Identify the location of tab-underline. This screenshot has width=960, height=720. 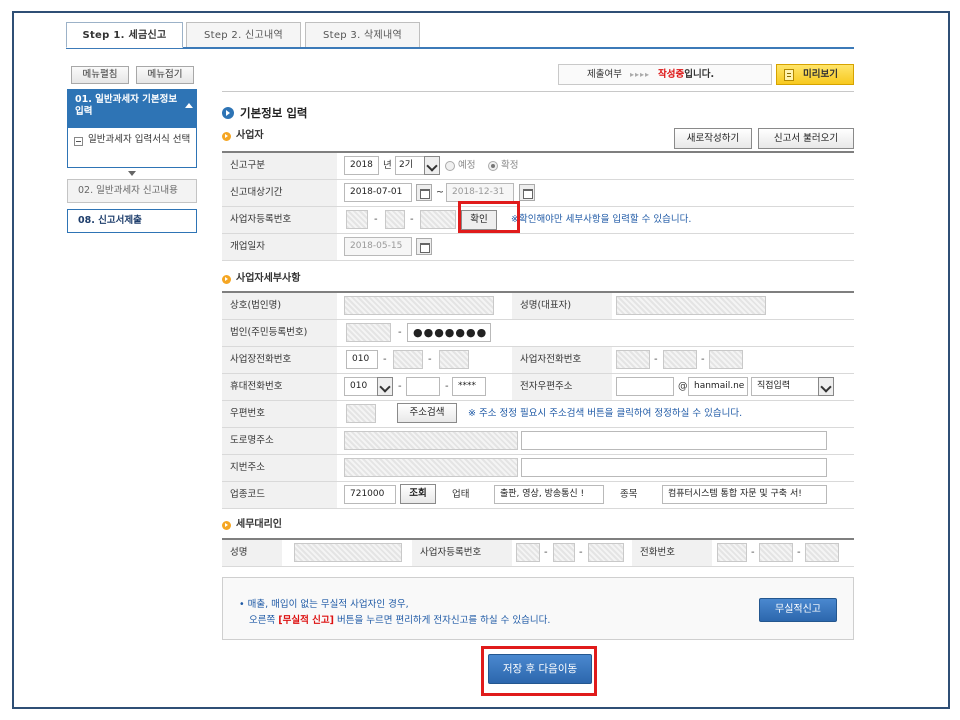
(460, 48).